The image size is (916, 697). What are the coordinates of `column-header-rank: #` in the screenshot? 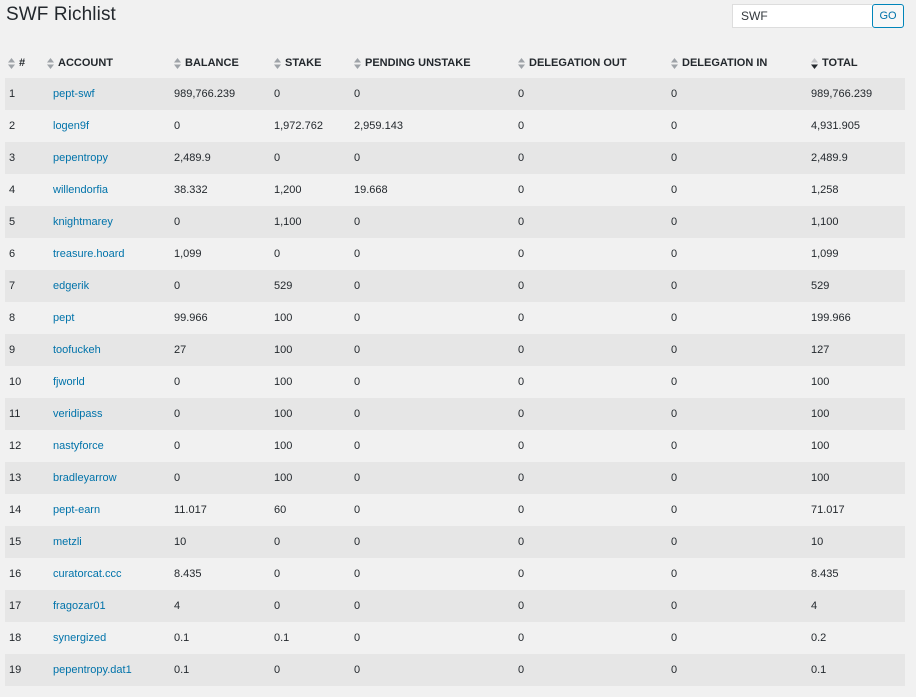 It's located at (25, 63).